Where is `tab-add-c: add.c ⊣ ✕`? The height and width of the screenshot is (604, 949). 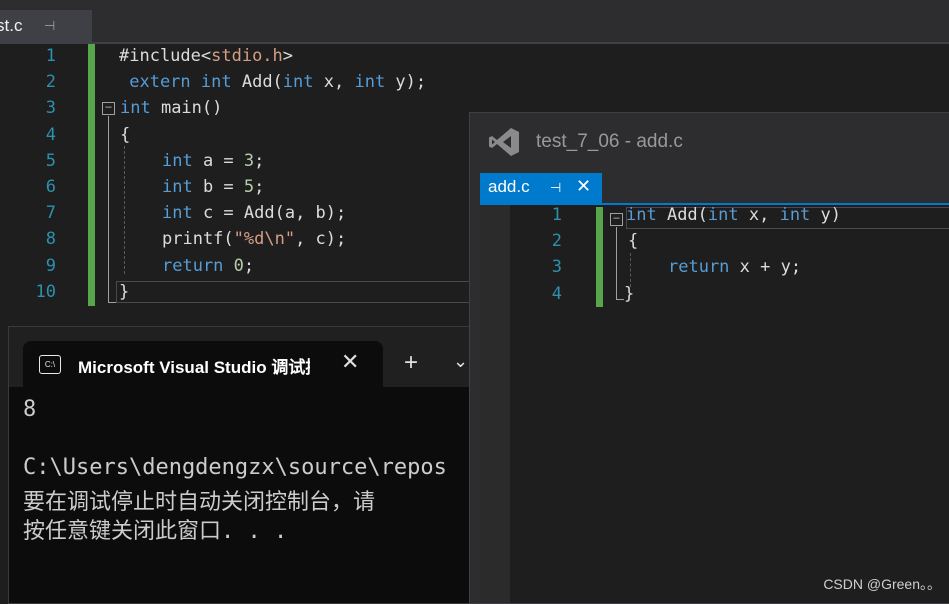 tab-add-c: add.c ⊣ ✕ is located at coordinates (541, 188).